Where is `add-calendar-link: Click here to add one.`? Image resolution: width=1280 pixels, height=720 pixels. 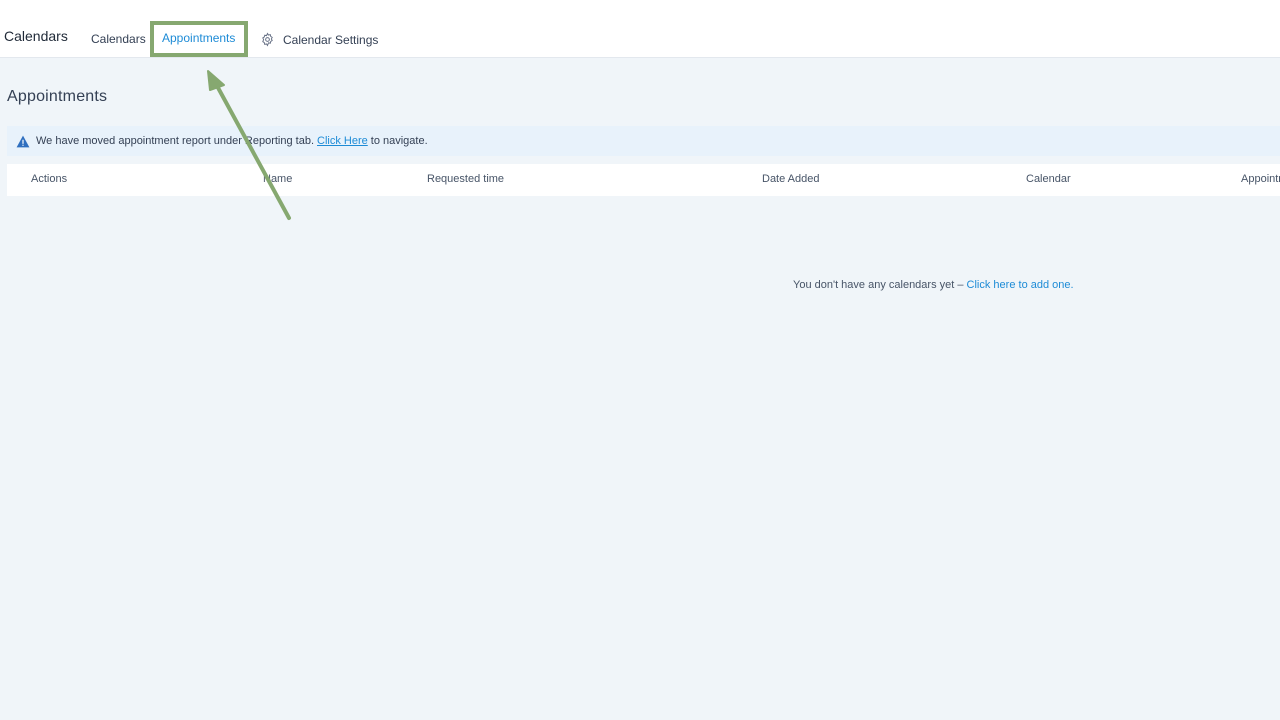 add-calendar-link: Click here to add one. is located at coordinates (1020, 285).